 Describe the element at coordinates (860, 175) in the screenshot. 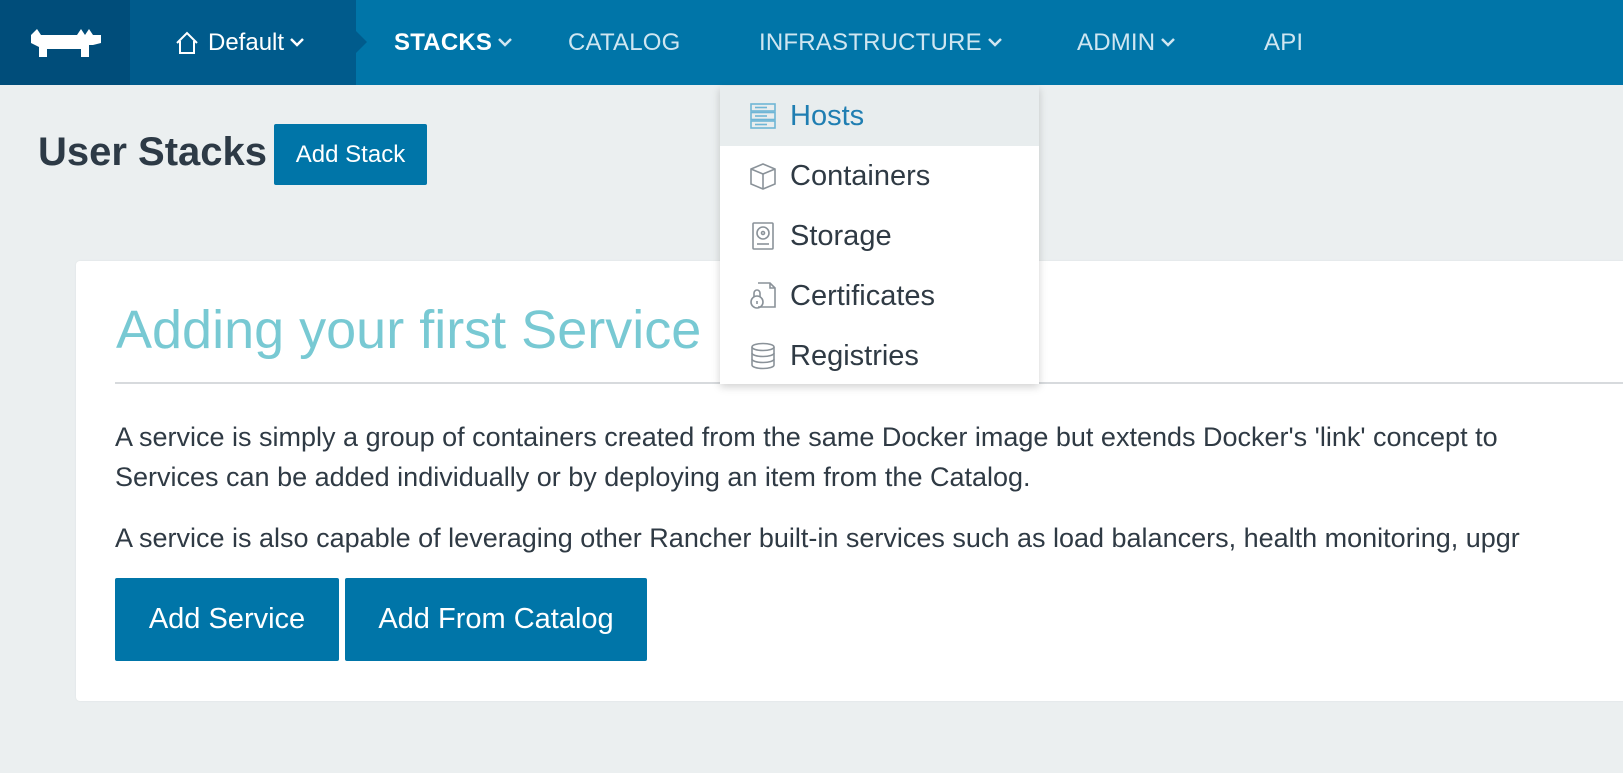

I see `menu-item-label: Containers` at that location.